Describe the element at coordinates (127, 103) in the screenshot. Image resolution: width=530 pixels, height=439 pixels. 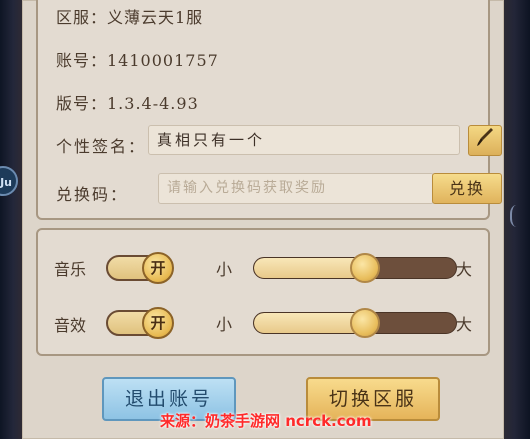
I see `version-info: 版号：1.3.4-4.93` at that location.